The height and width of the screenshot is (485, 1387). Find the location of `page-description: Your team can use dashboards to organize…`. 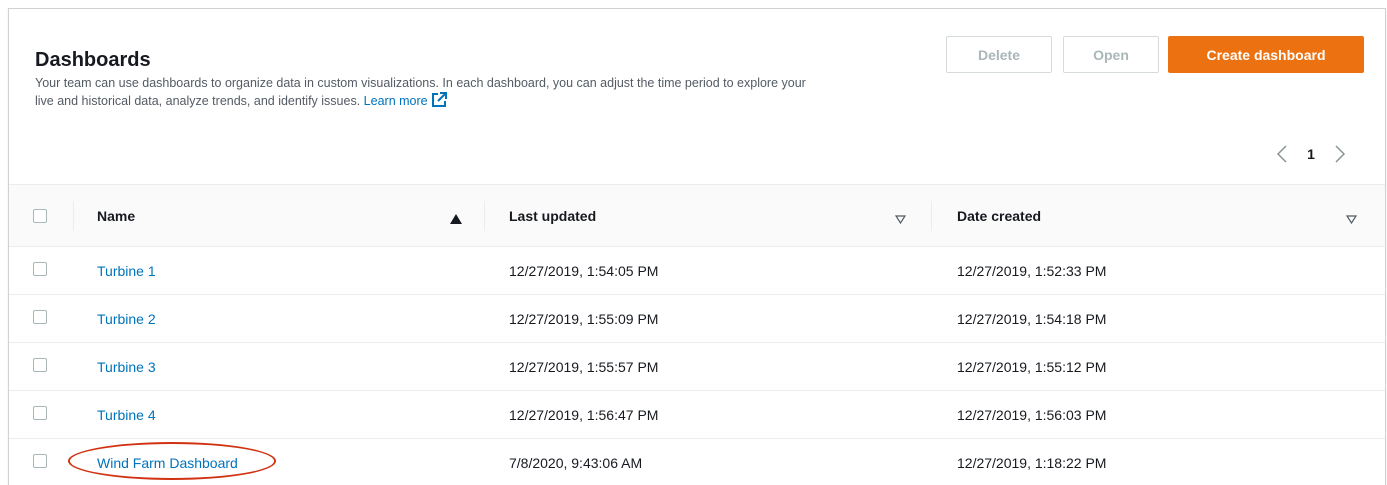

page-description: Your team can use dashboards to organize… is located at coordinates (430, 94).